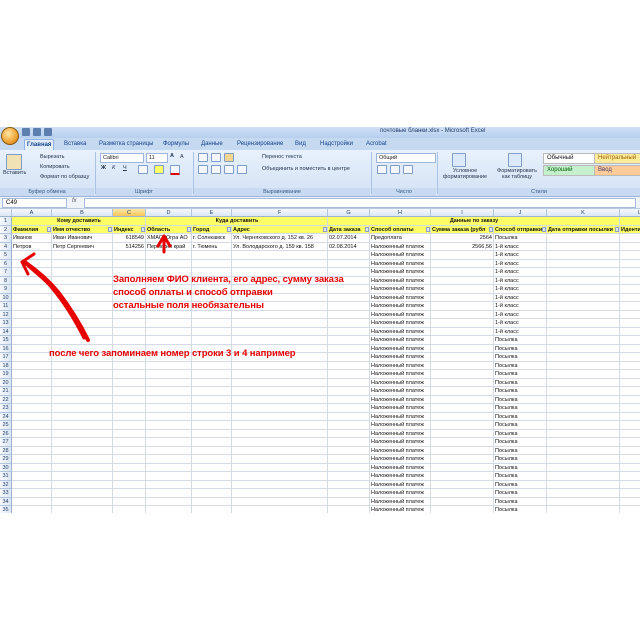 This screenshot has width=640, height=640. What do you see at coordinates (54, 300) in the screenshot?
I see `arrow-to-row-numbers-stroke2` at bounding box center [54, 300].